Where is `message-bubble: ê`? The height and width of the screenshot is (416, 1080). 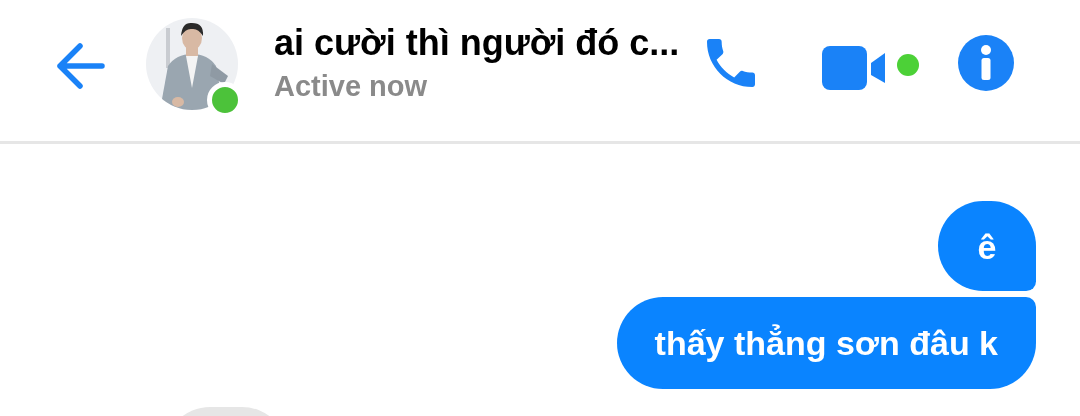
message-bubble: ê is located at coordinates (987, 246).